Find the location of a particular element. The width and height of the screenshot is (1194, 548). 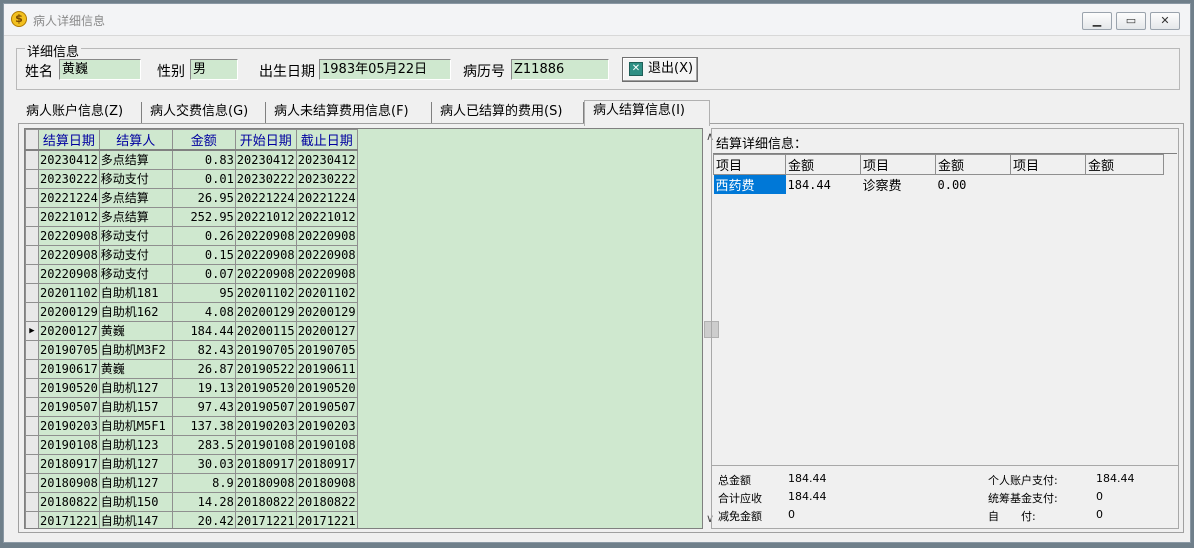

detail-cell: 诊察费 is located at coordinates (898, 184).